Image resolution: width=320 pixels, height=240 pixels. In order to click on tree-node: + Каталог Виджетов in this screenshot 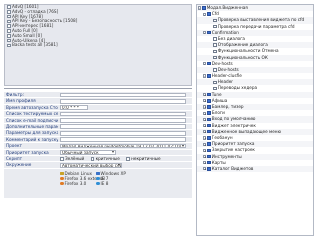, I will do `click(255, 169)`.